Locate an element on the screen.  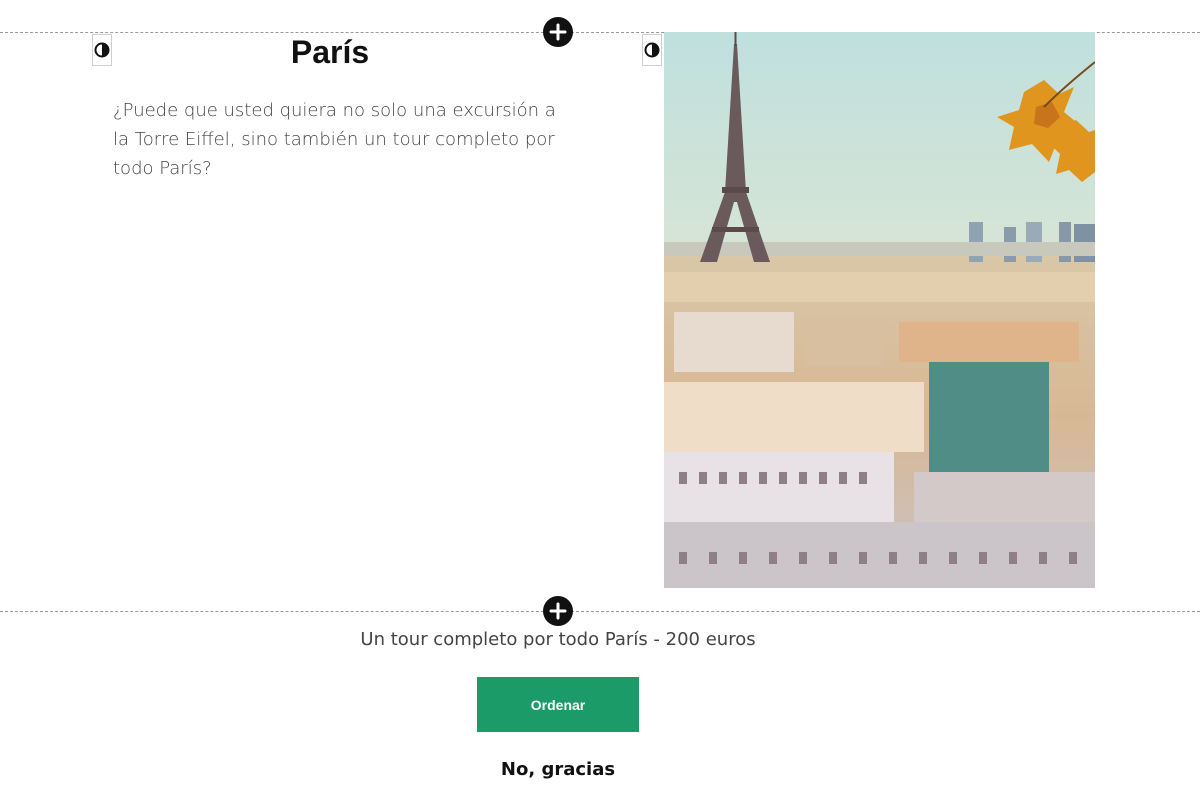
text-block-contrast-toggle is located at coordinates (102, 50).